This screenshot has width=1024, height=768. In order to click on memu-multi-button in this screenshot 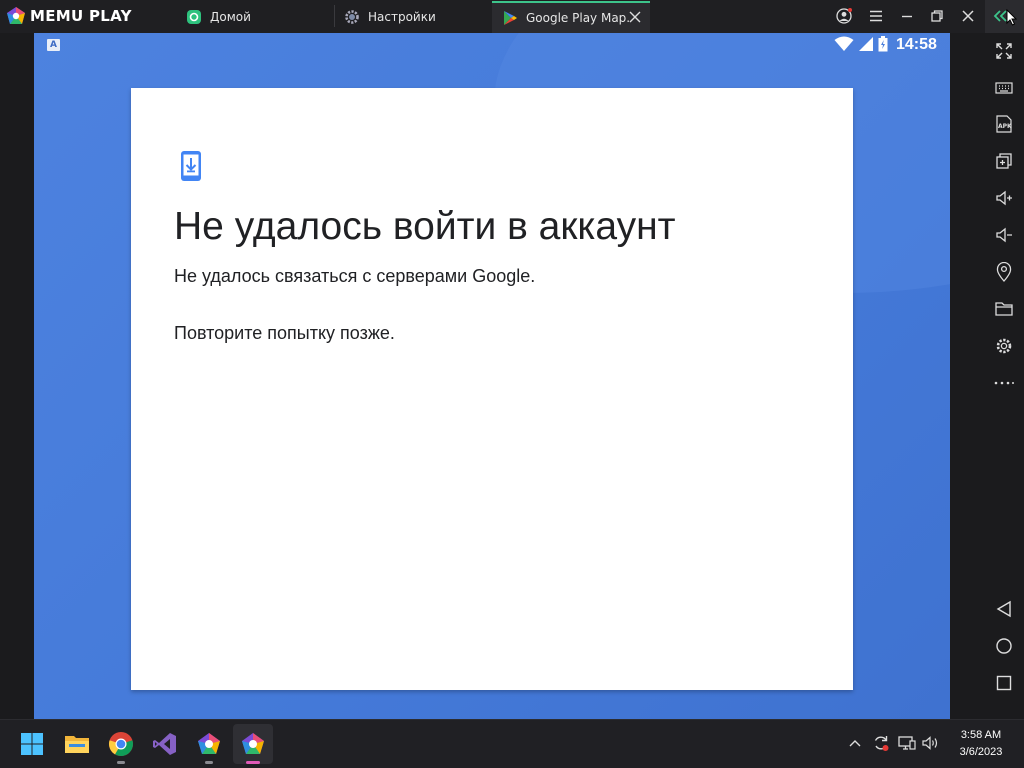, I will do `click(209, 744)`.